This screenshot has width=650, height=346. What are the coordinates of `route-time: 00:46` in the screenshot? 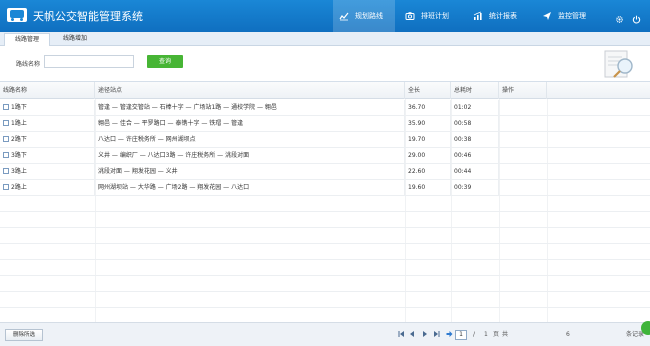 It's located at (475, 156).